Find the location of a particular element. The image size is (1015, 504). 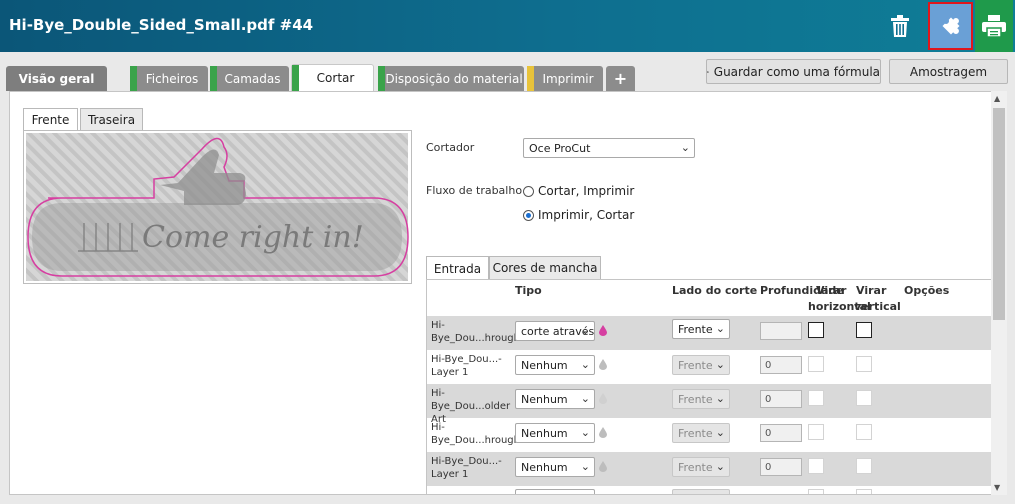

tab-label: Ficheiros is located at coordinates (172, 78).